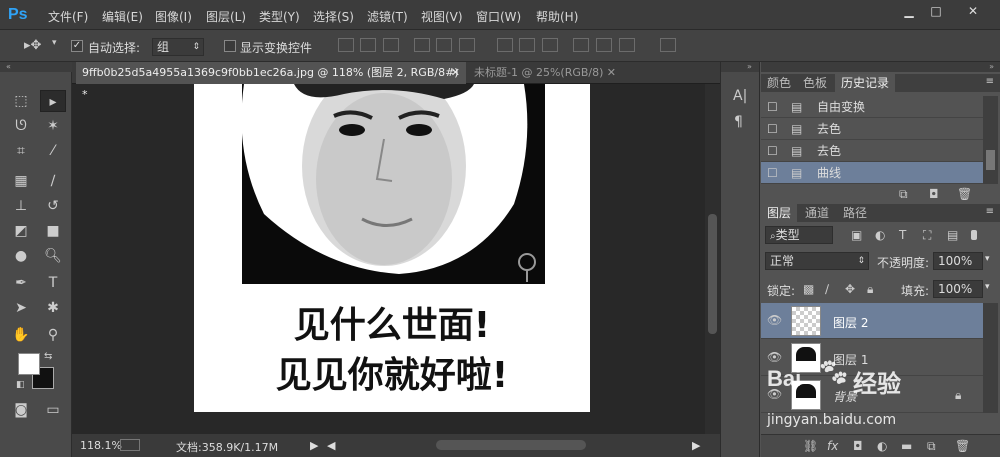  Describe the element at coordinates (511, 445) in the screenshot. I see `horizontal-scroll-thumb` at that location.